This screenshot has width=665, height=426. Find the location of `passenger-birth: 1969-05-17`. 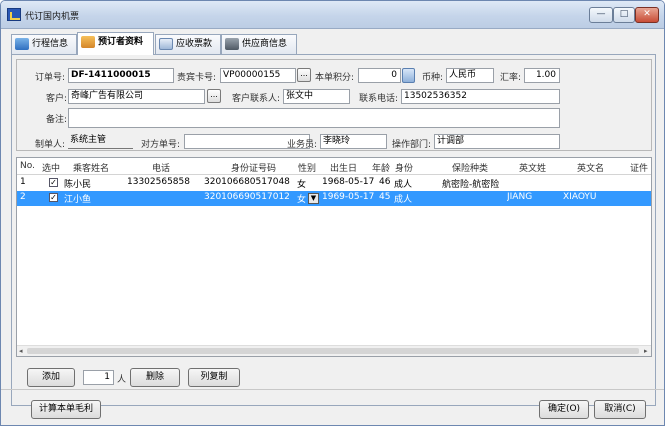

passenger-birth: 1969-05-17 is located at coordinates (348, 197).